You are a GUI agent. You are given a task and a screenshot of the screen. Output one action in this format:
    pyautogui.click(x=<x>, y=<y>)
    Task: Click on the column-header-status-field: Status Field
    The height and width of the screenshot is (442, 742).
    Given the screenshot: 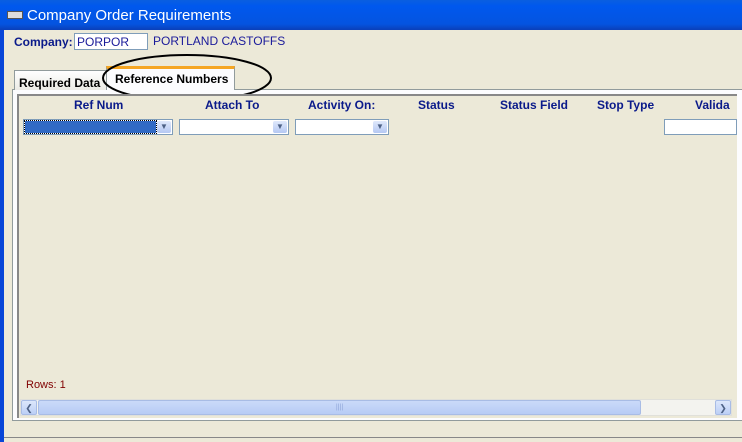 What is the action you would take?
    pyautogui.click(x=534, y=105)
    